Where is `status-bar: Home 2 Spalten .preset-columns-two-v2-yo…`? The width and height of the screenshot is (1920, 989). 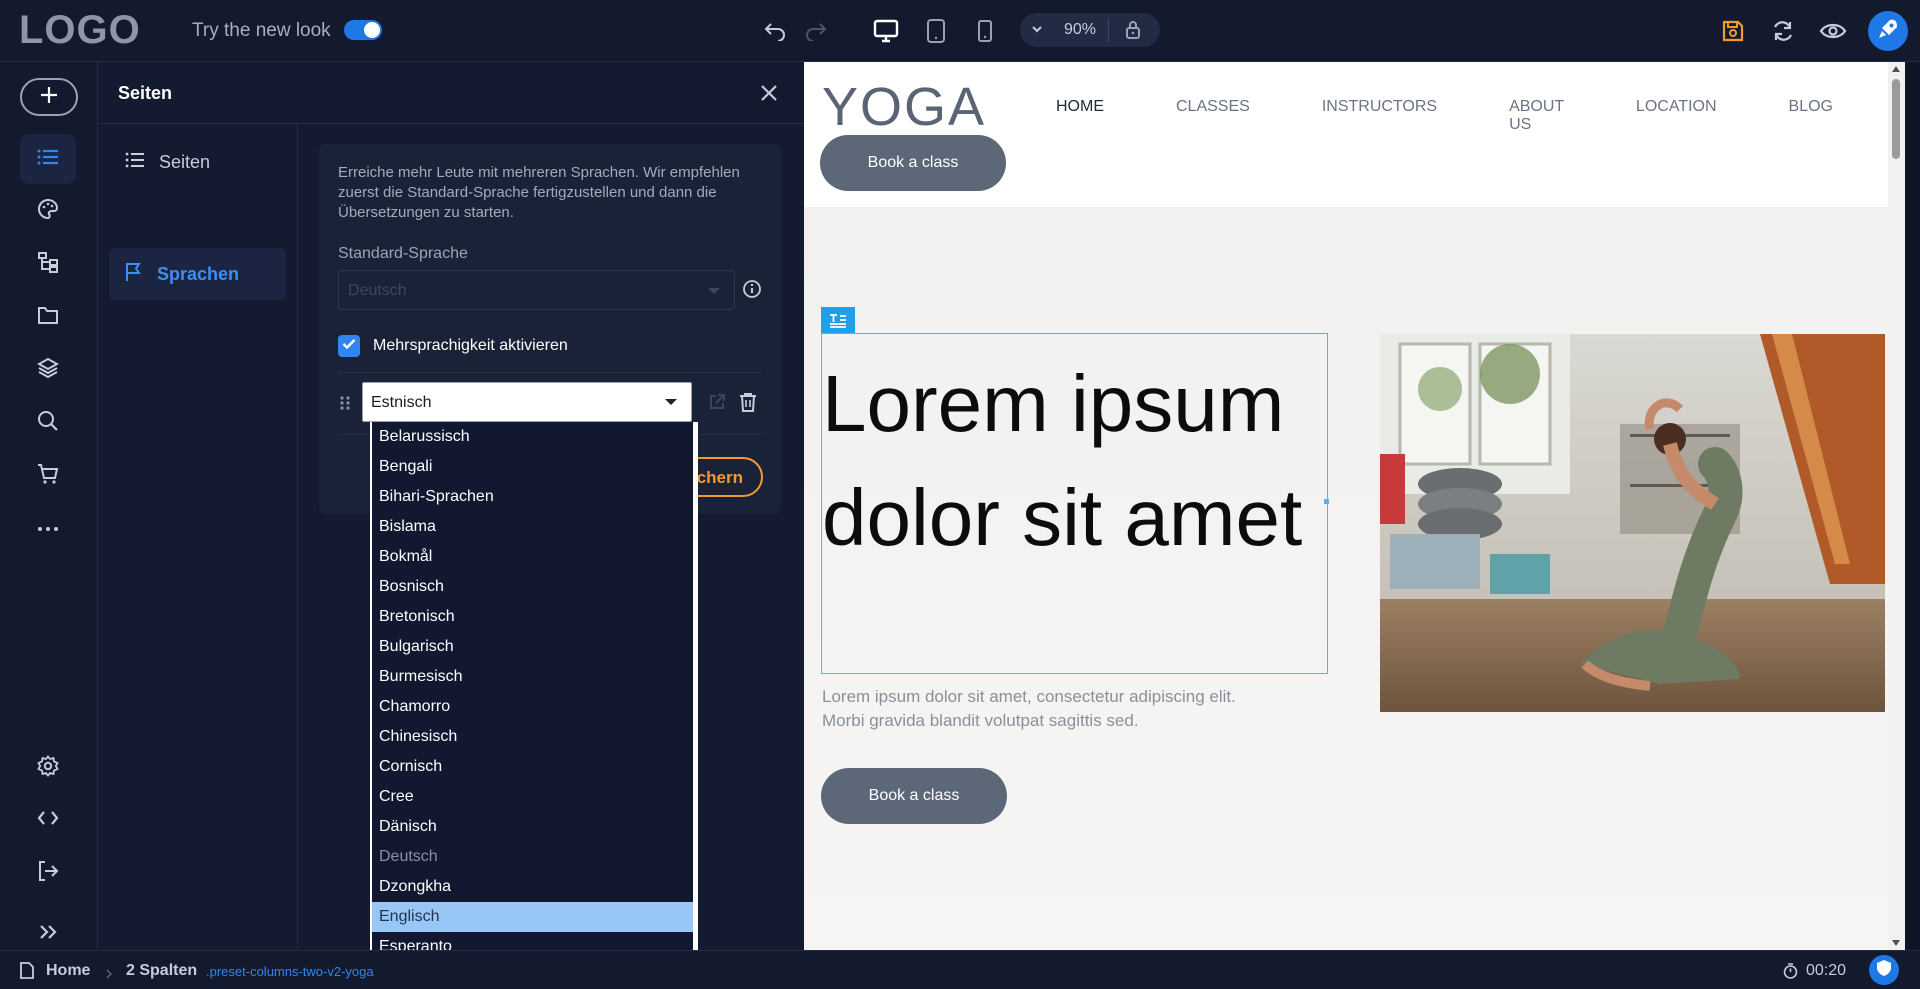 status-bar: Home 2 Spalten .preset-columns-two-v2-yo… is located at coordinates (960, 969).